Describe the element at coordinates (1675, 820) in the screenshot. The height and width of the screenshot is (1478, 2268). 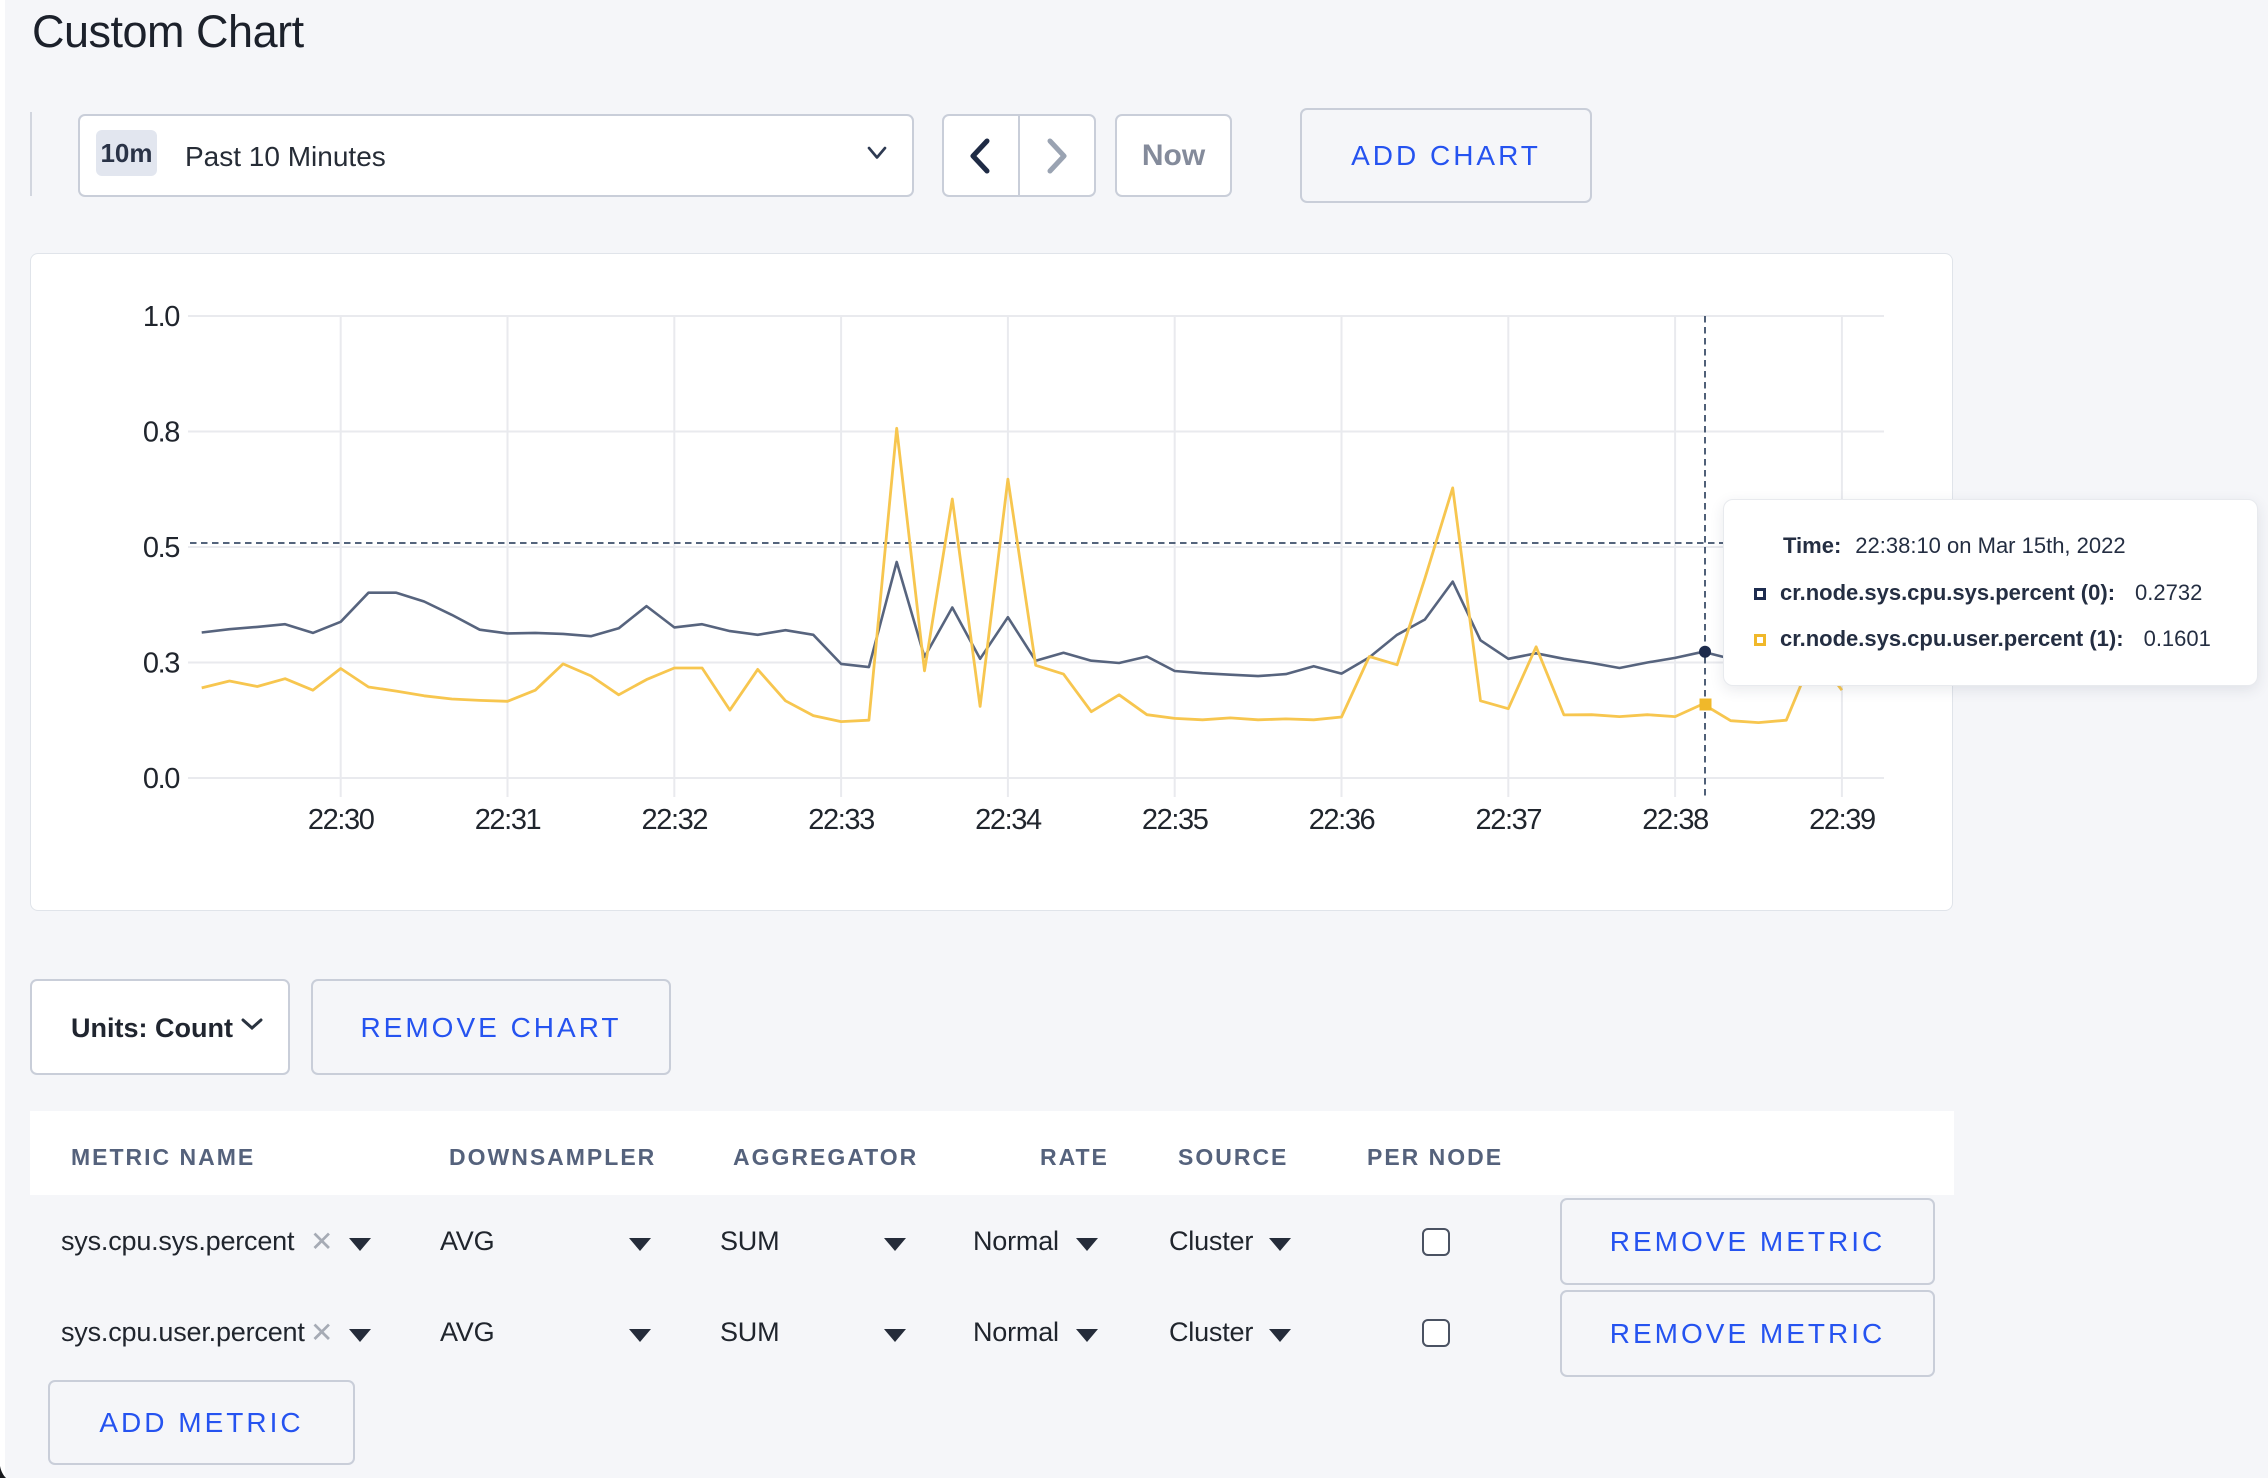
I see `svg-text: 22:38` at that location.